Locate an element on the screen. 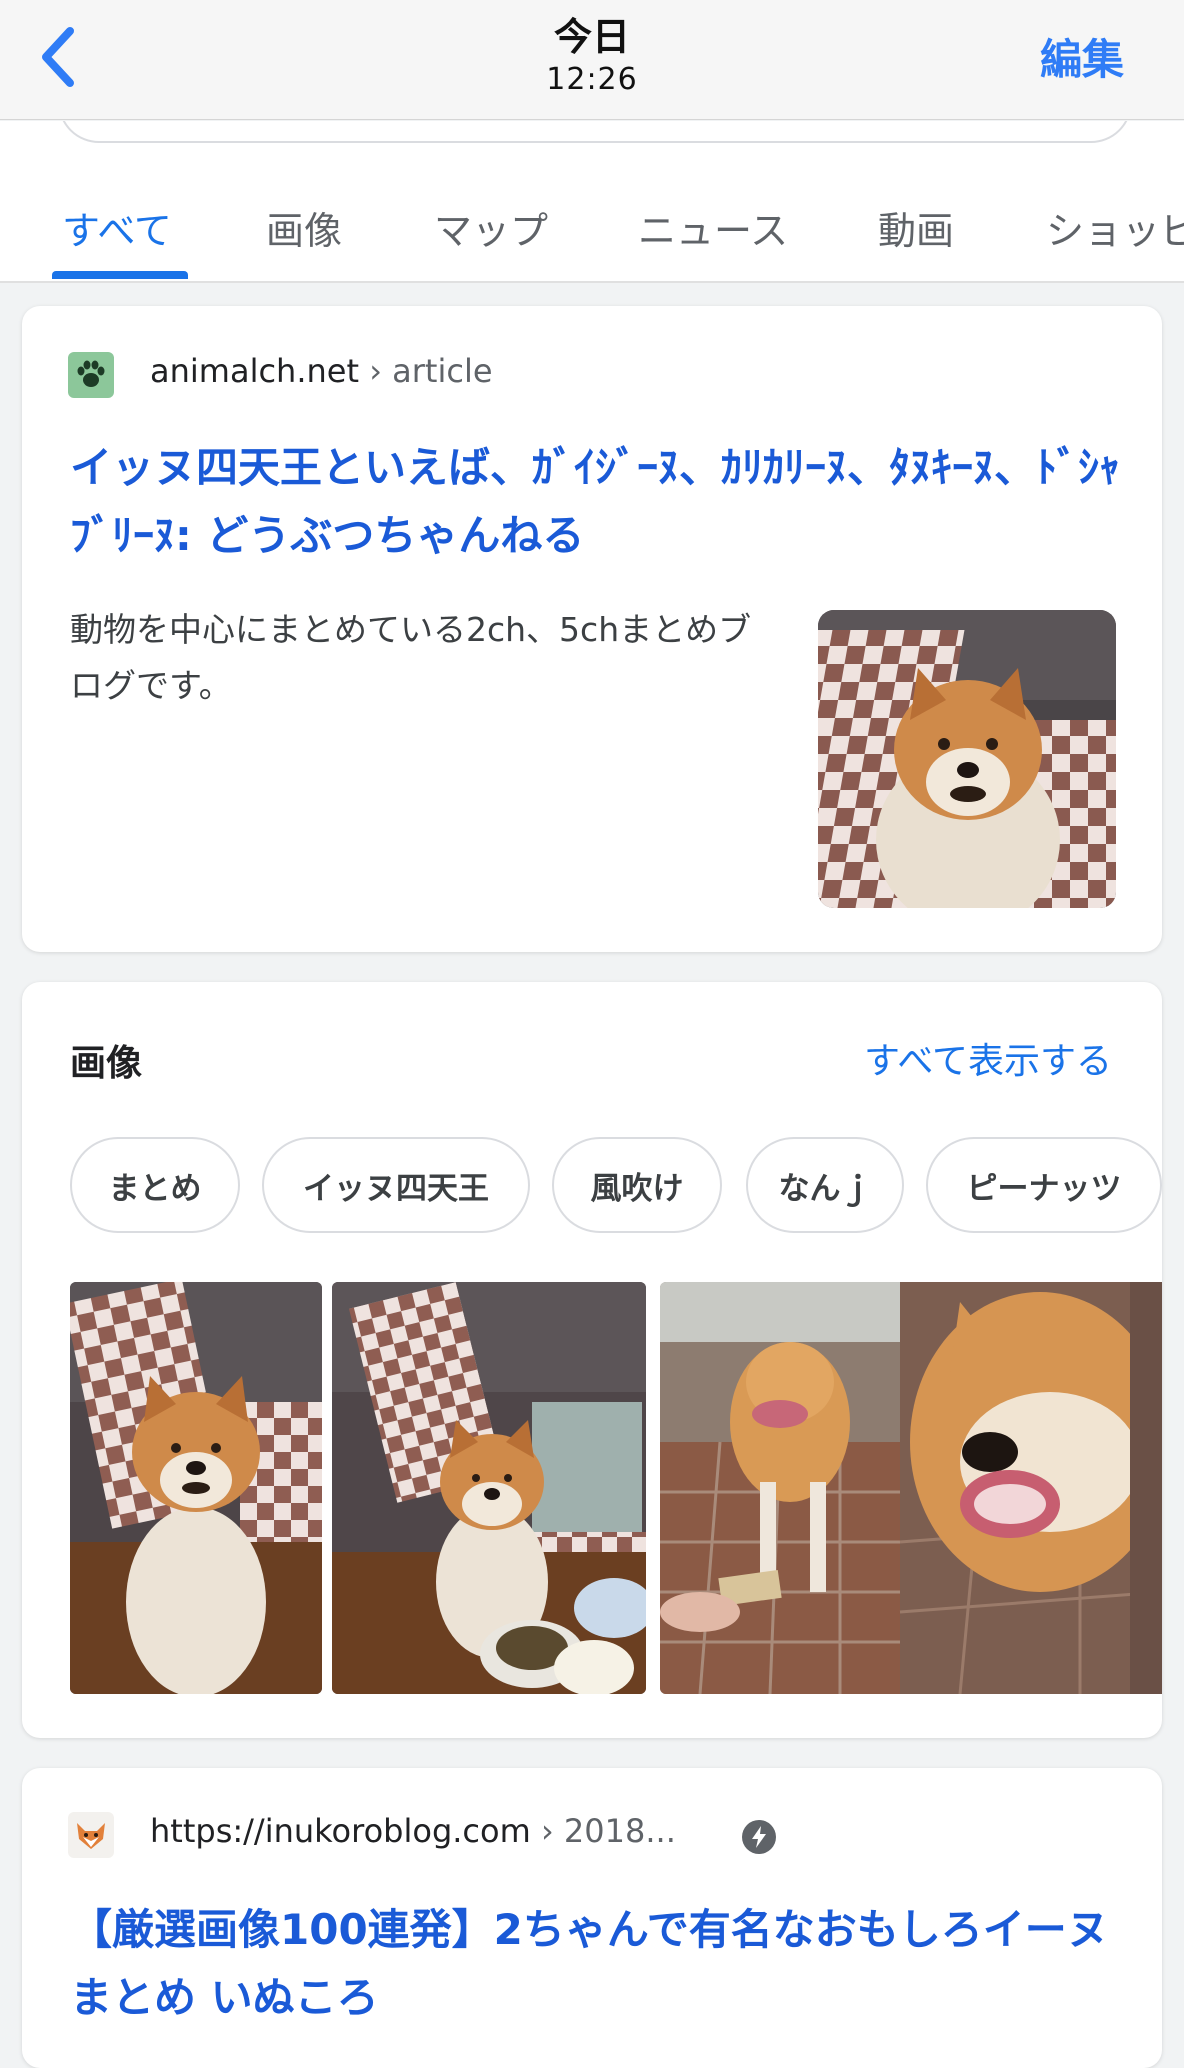 The height and width of the screenshot is (2068, 1184). filter-chip: 風吹け is located at coordinates (637, 1185).